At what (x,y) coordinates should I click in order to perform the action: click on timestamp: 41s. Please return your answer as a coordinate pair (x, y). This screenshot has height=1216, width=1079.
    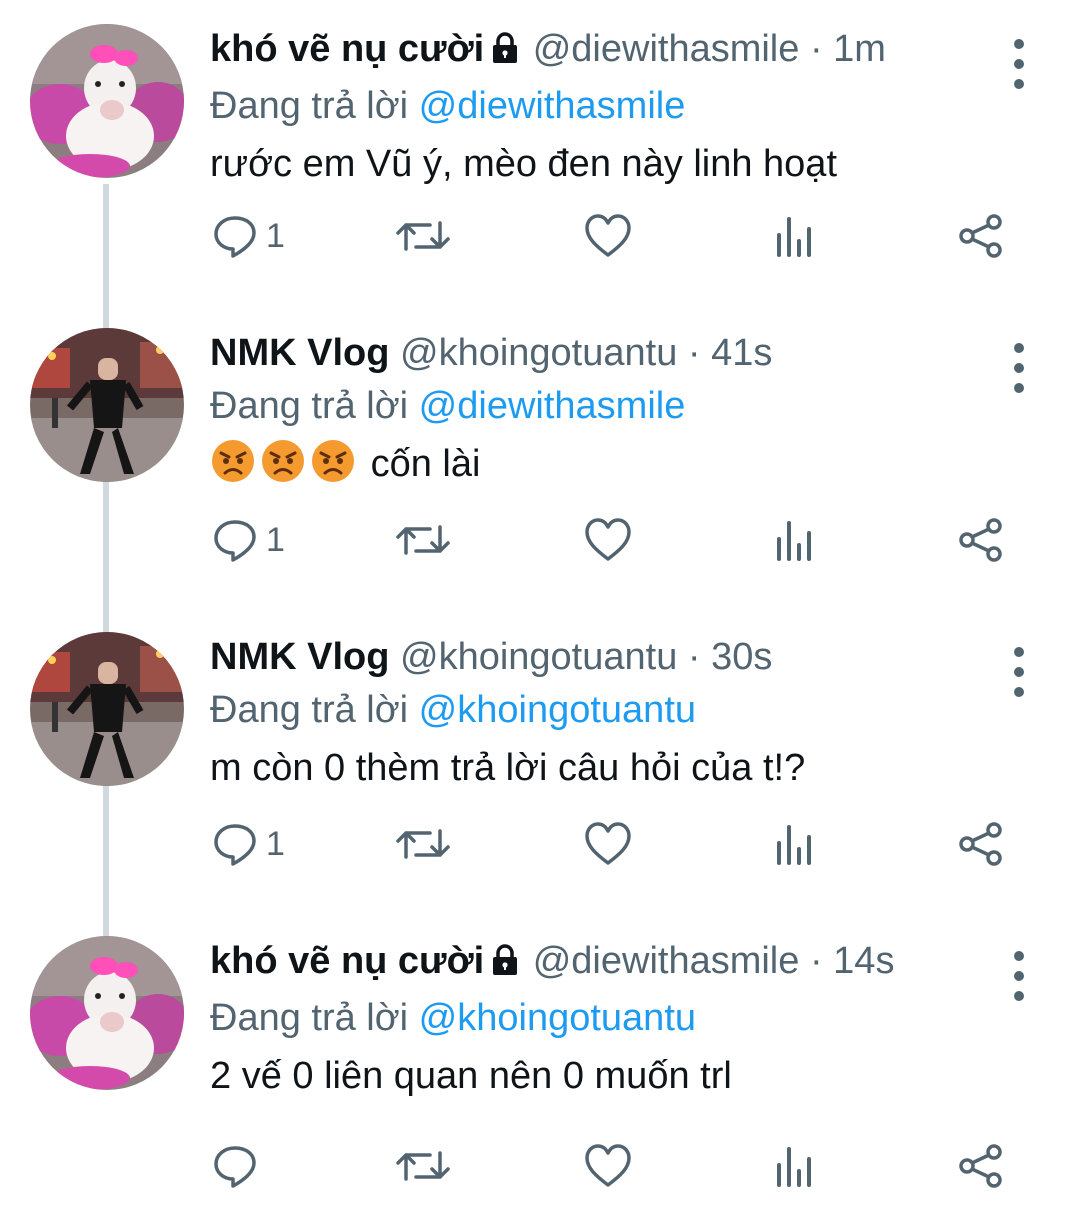
    Looking at the image, I should click on (741, 353).